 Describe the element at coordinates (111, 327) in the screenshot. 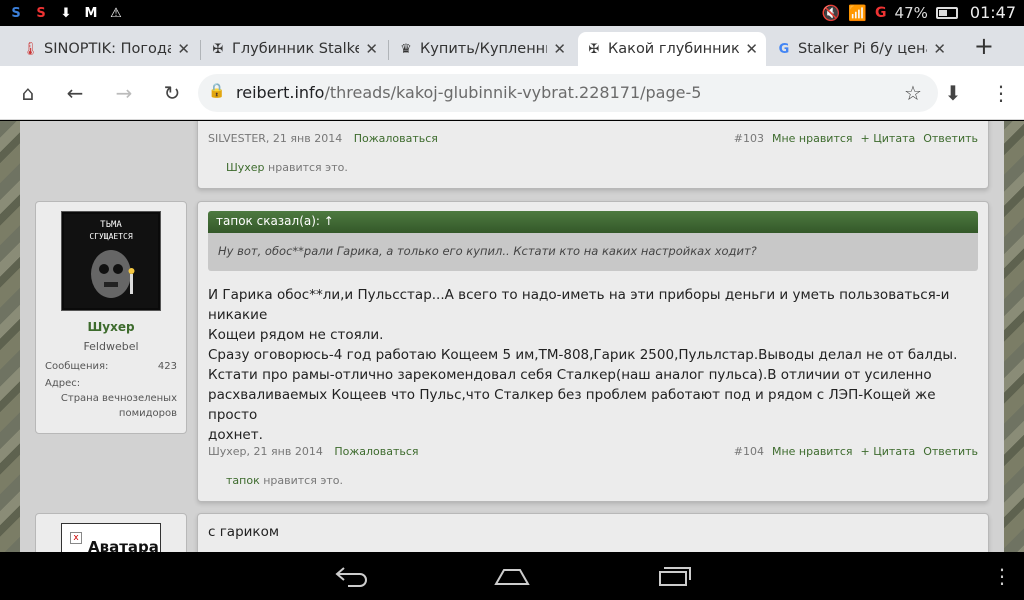

I see `username: Шухер` at that location.